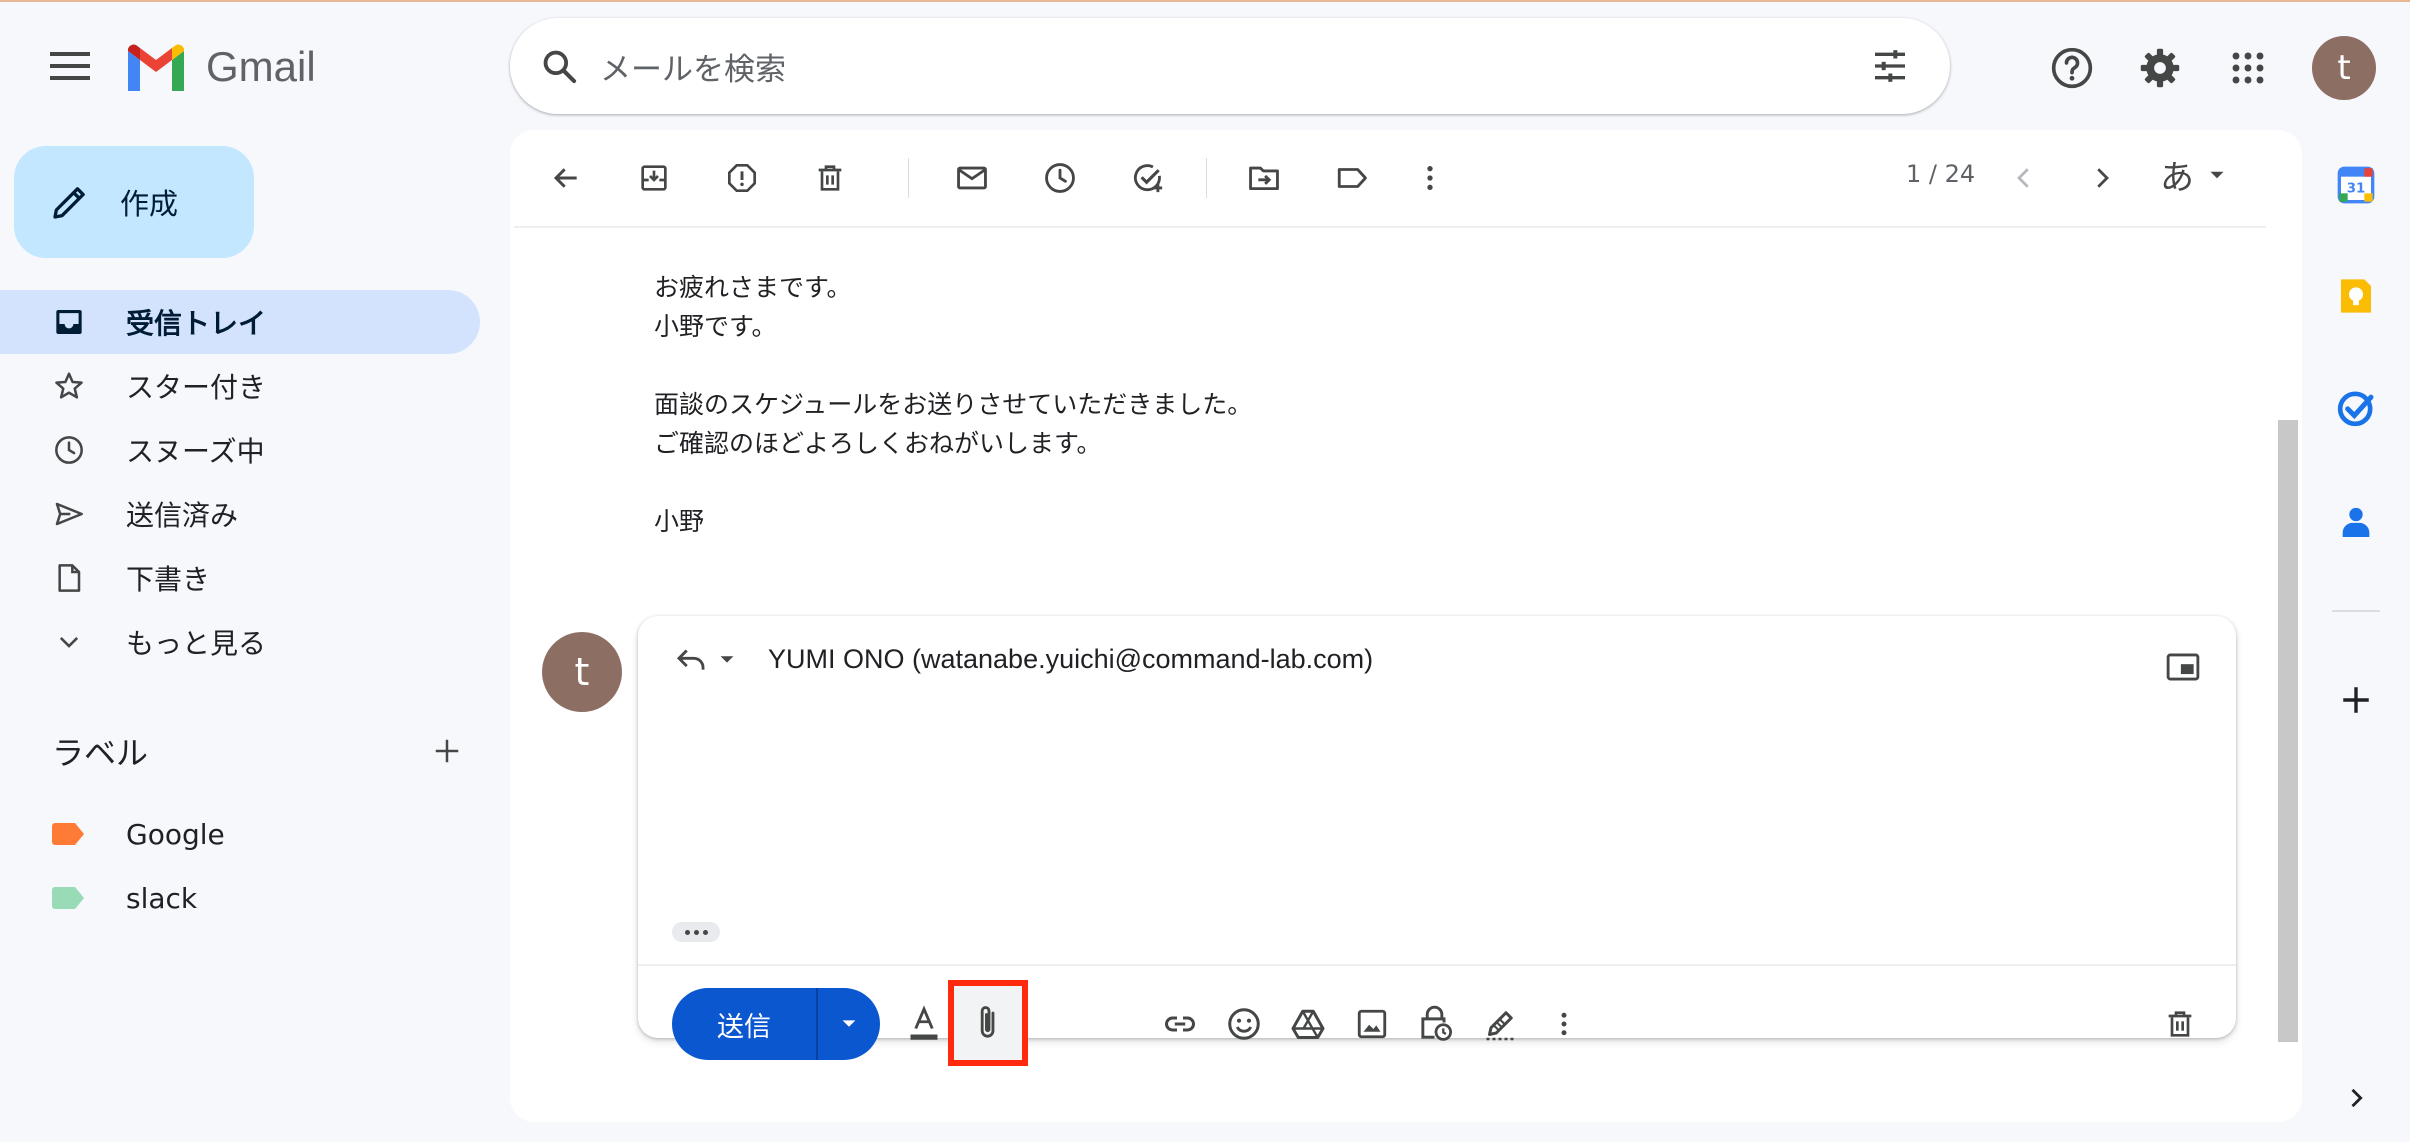  I want to click on nav-item-label: 受信トレイ, so click(196, 323).